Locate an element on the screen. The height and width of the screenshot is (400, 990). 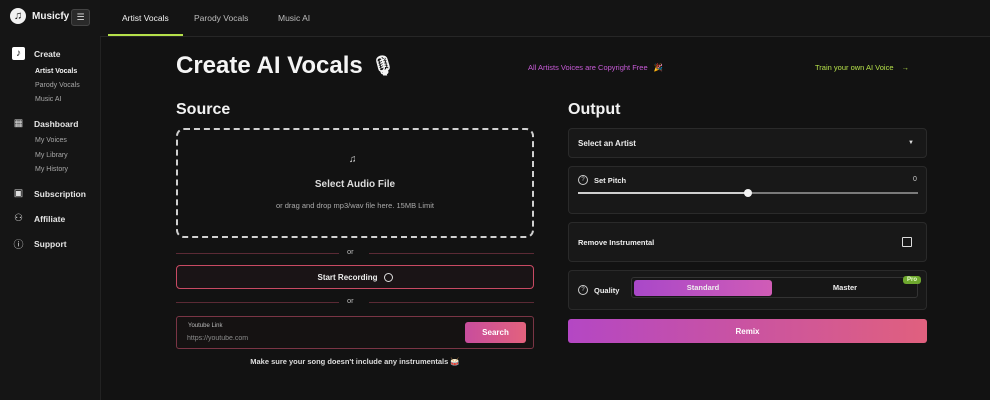
pitch-slider is located at coordinates (748, 193).